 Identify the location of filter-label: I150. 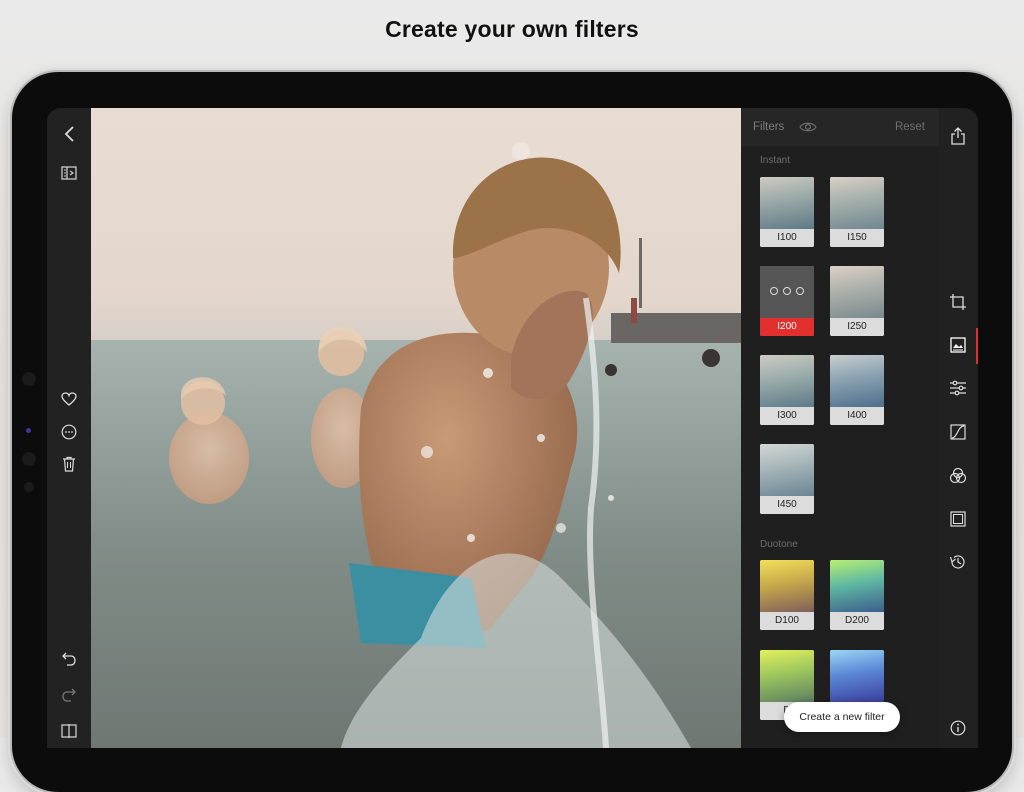
(857, 238).